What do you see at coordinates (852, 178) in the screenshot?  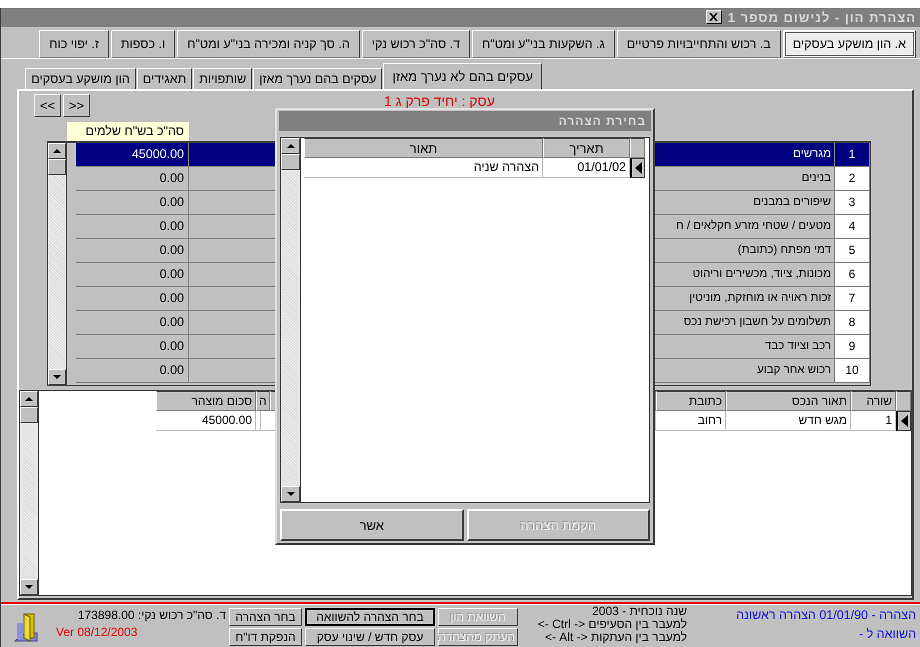 I see `table-cell: 2` at bounding box center [852, 178].